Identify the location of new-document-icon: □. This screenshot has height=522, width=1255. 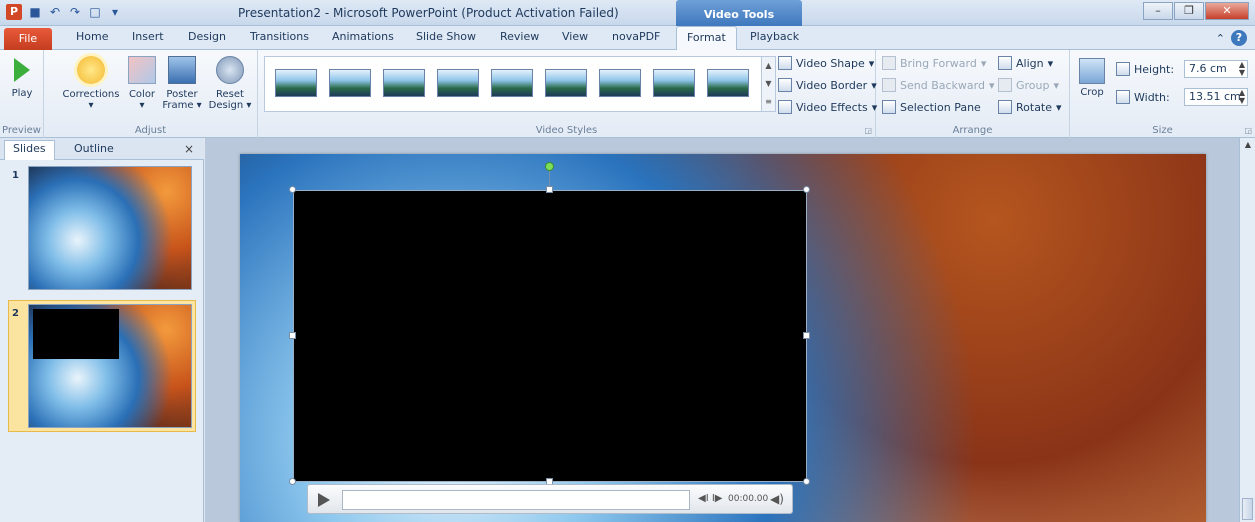
(95, 12).